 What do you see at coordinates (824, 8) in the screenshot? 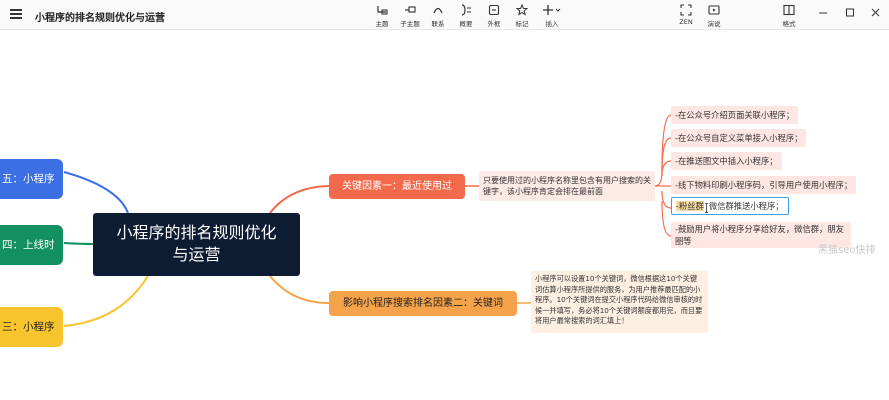
I see `minimize-icon` at bounding box center [824, 8].